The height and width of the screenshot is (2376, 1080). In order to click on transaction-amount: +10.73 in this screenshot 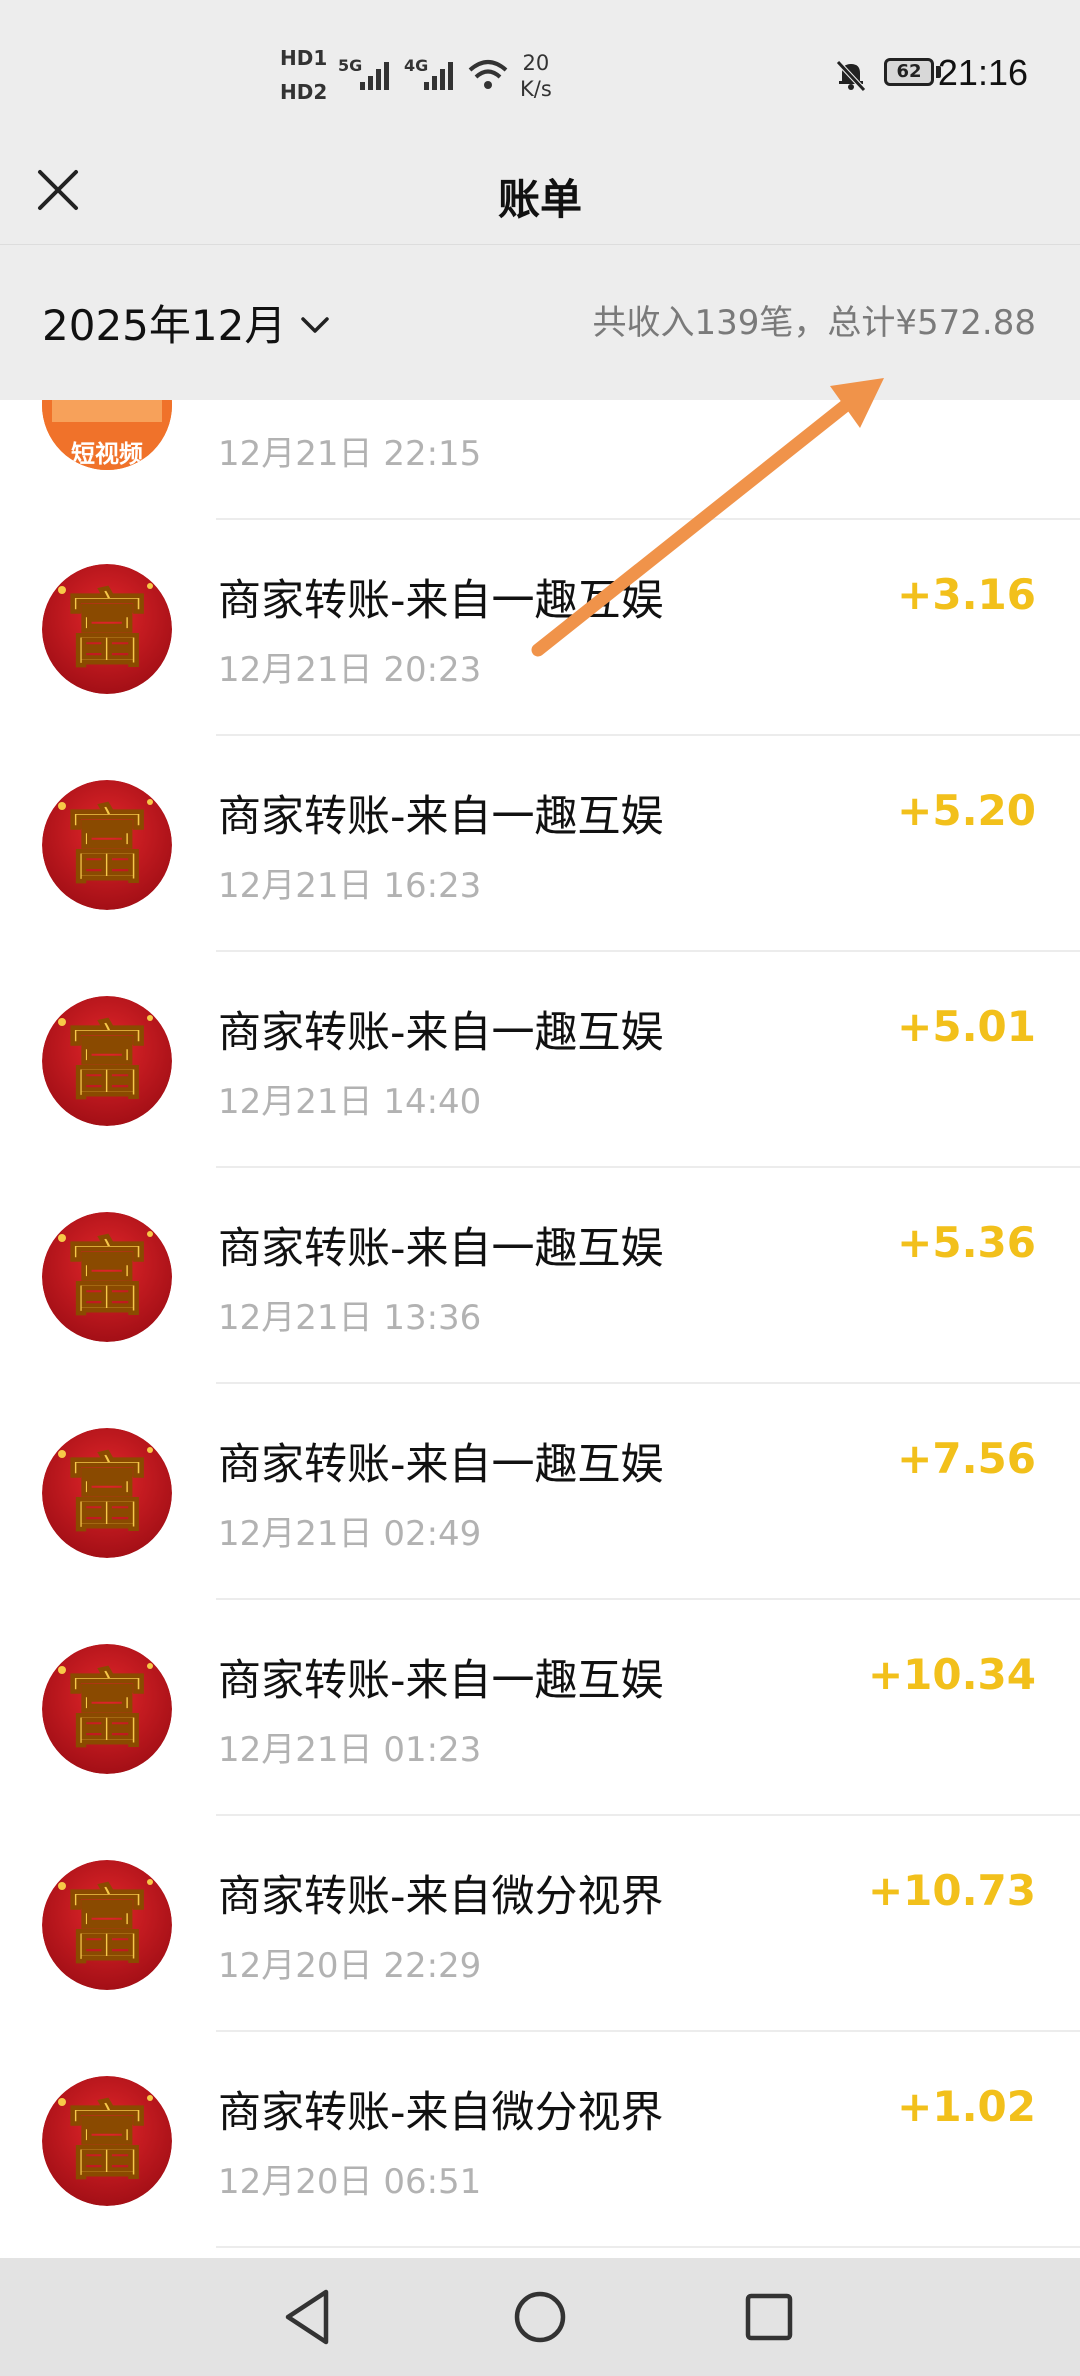, I will do `click(951, 1890)`.